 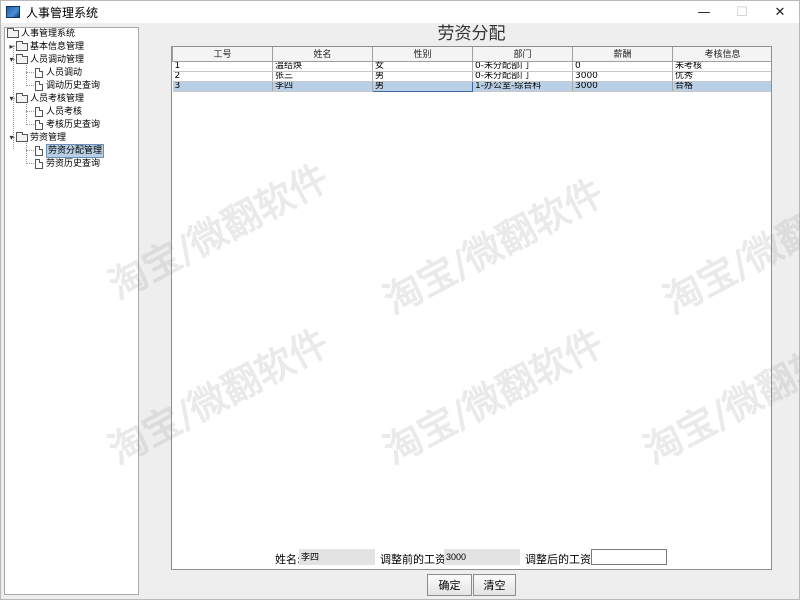 I want to click on salary-before-label: 调整前的工资:, so click(x=415, y=559).